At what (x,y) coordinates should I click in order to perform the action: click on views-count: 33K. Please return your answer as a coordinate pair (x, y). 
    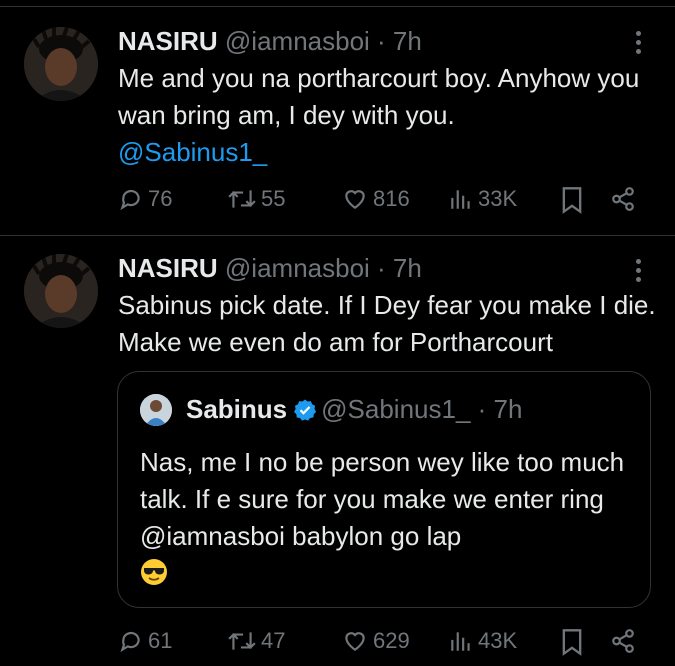
    Looking at the image, I should click on (498, 198).